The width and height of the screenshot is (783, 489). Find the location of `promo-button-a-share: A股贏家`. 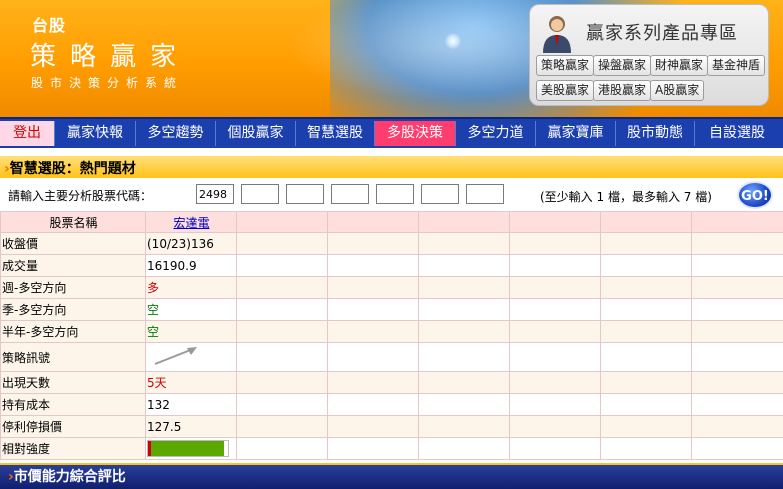

promo-button-a-share: A股贏家 is located at coordinates (677, 90).